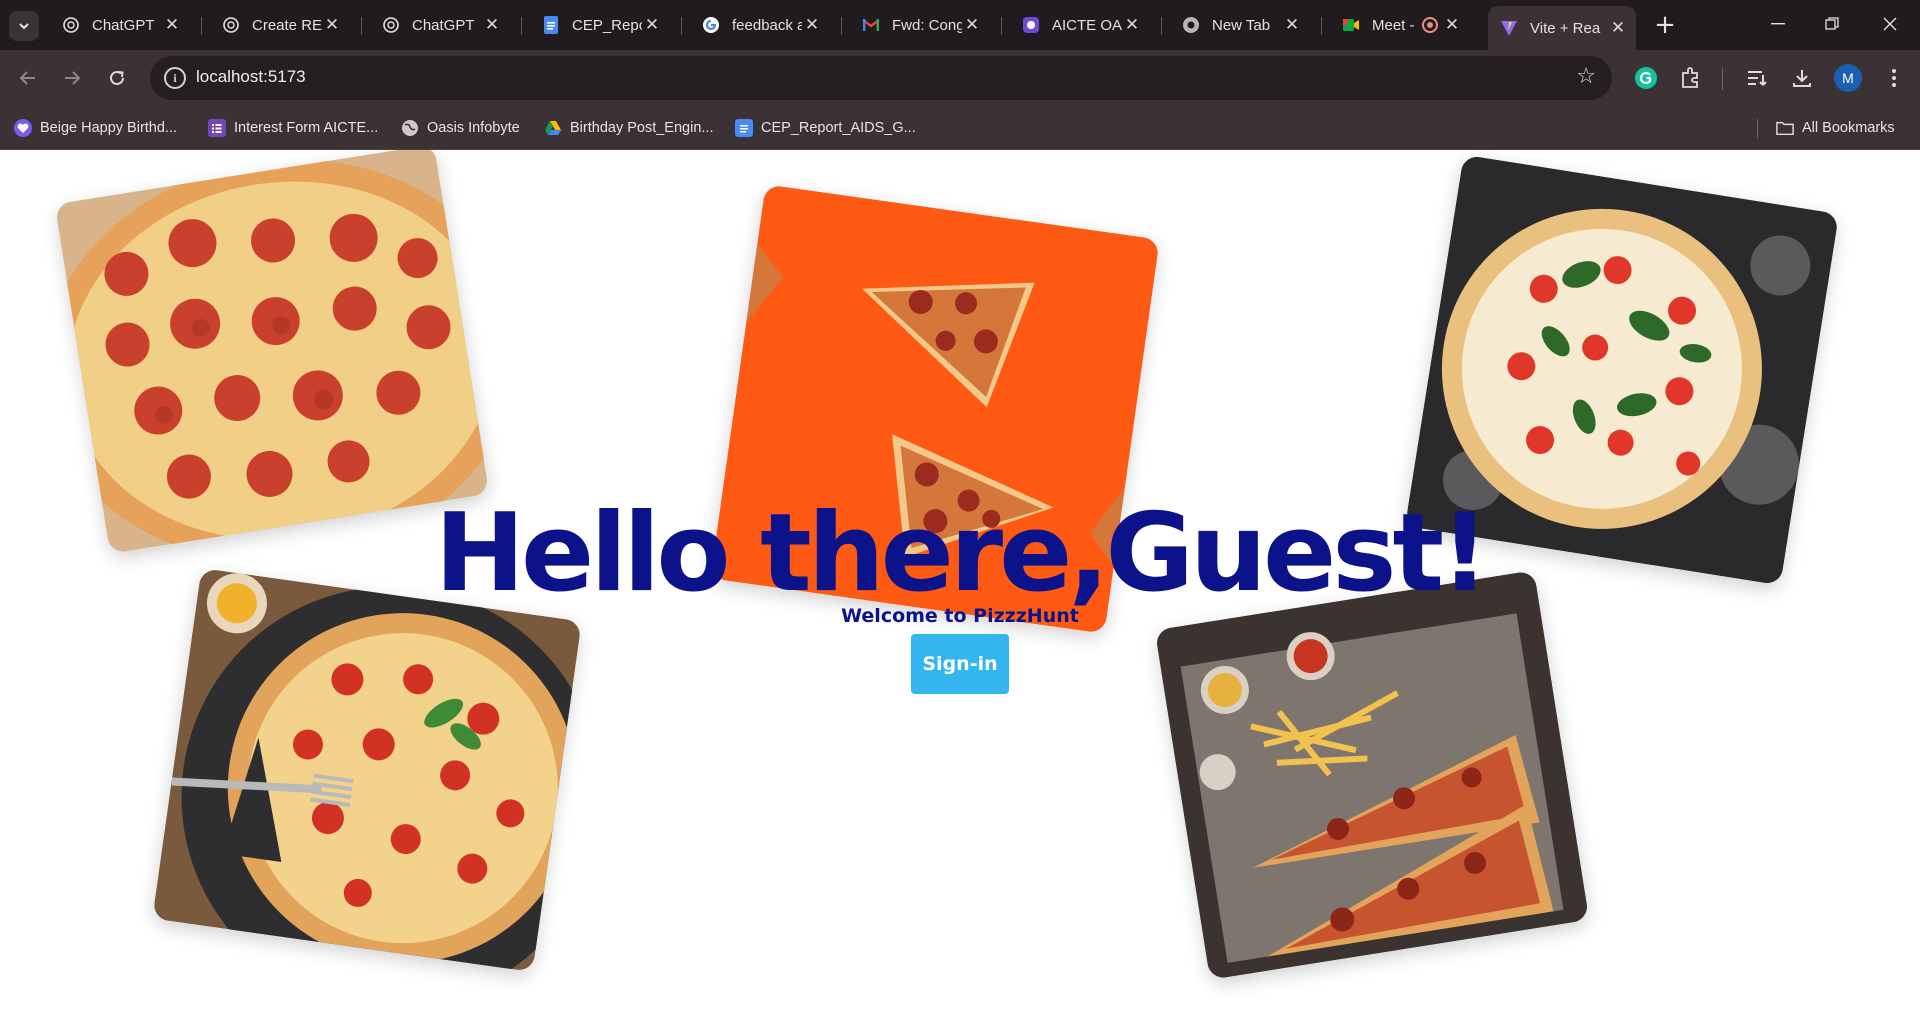 This screenshot has height=1020, width=1920. I want to click on restore-icon, so click(1832, 24).